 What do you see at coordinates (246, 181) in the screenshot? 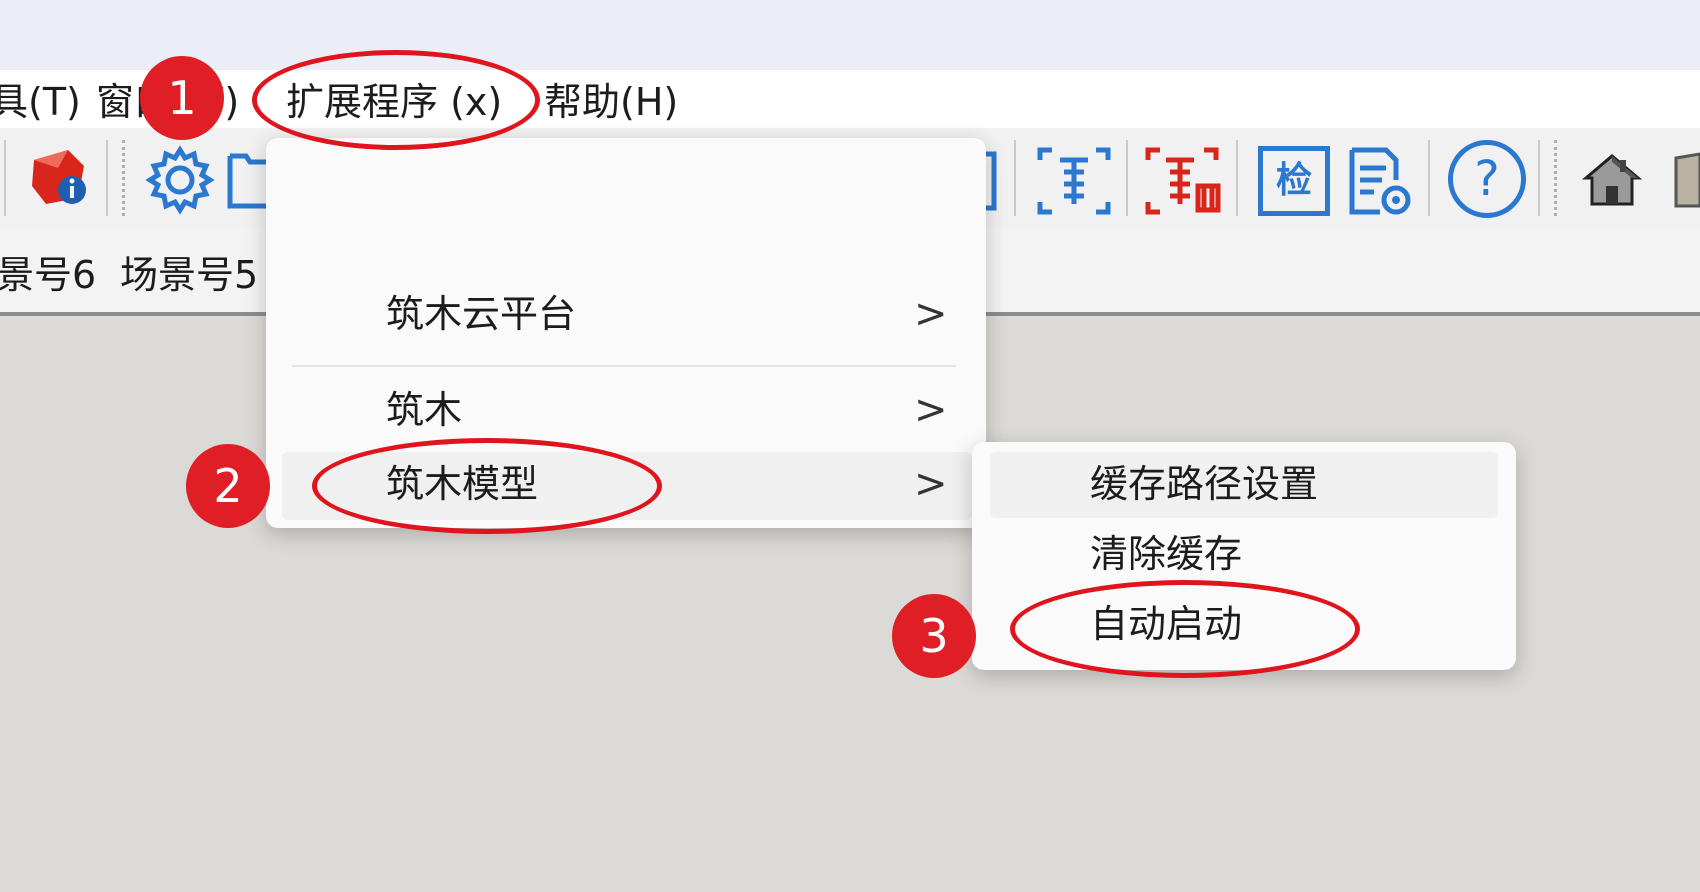
I see `folder-icon` at bounding box center [246, 181].